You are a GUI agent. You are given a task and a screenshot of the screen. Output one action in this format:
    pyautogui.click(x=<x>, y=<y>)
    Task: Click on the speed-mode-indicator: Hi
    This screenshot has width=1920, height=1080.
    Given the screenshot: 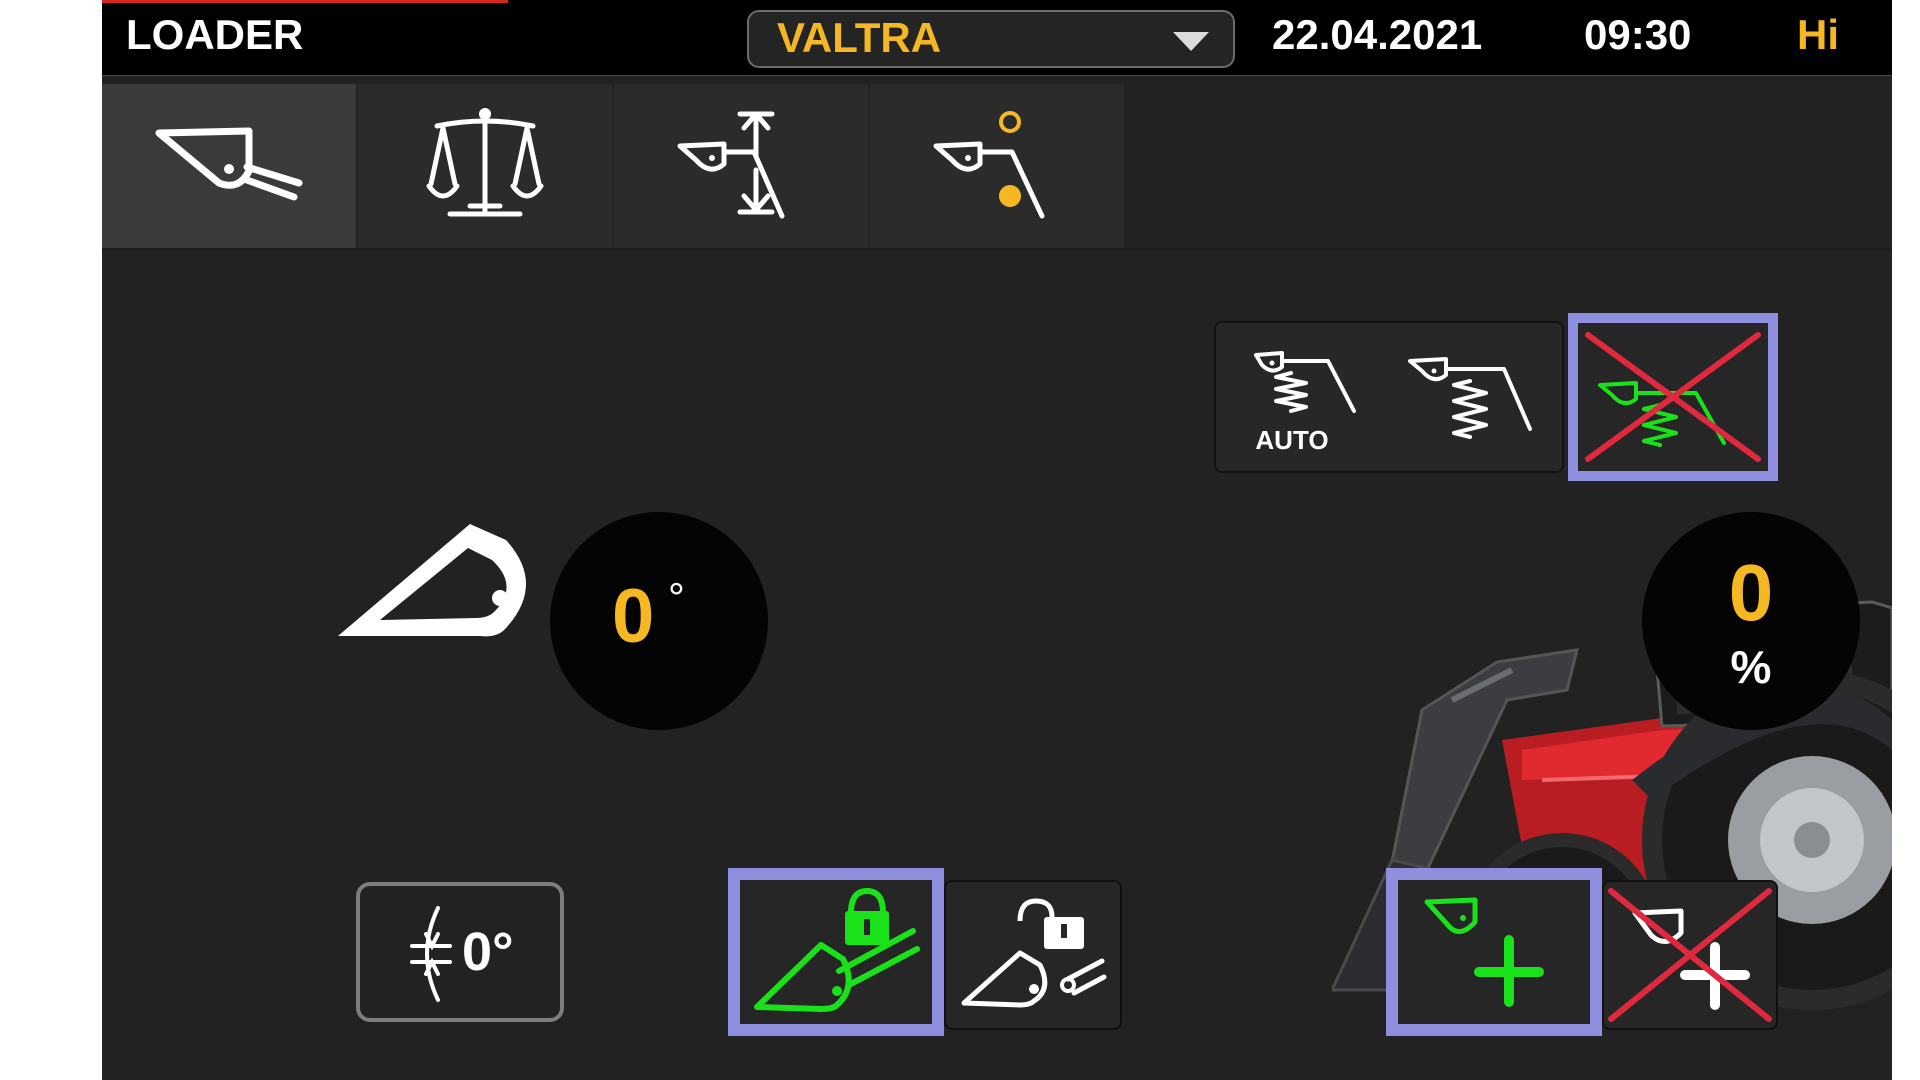 What is the action you would take?
    pyautogui.click(x=1818, y=34)
    